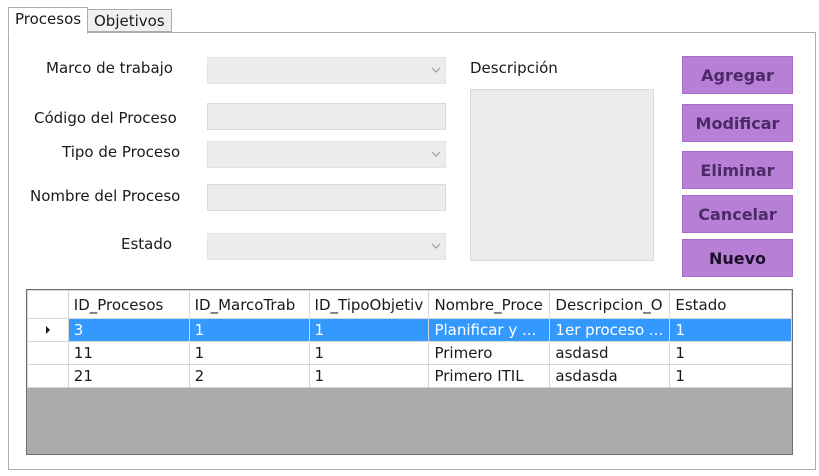 The image size is (819, 476). I want to click on descripcion-label: Descripción, so click(514, 68).